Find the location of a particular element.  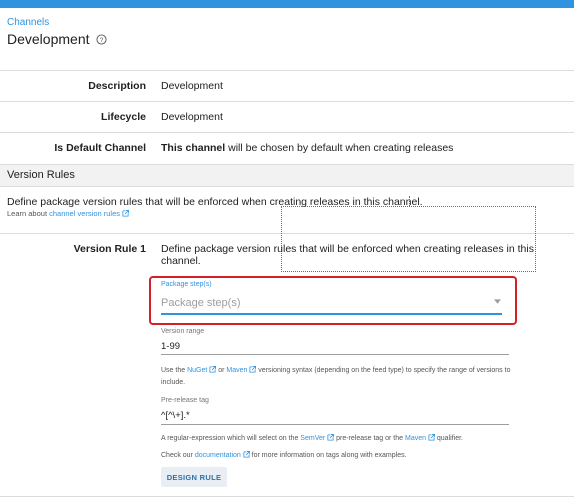

learn-prefix: Learn about is located at coordinates (28, 213).